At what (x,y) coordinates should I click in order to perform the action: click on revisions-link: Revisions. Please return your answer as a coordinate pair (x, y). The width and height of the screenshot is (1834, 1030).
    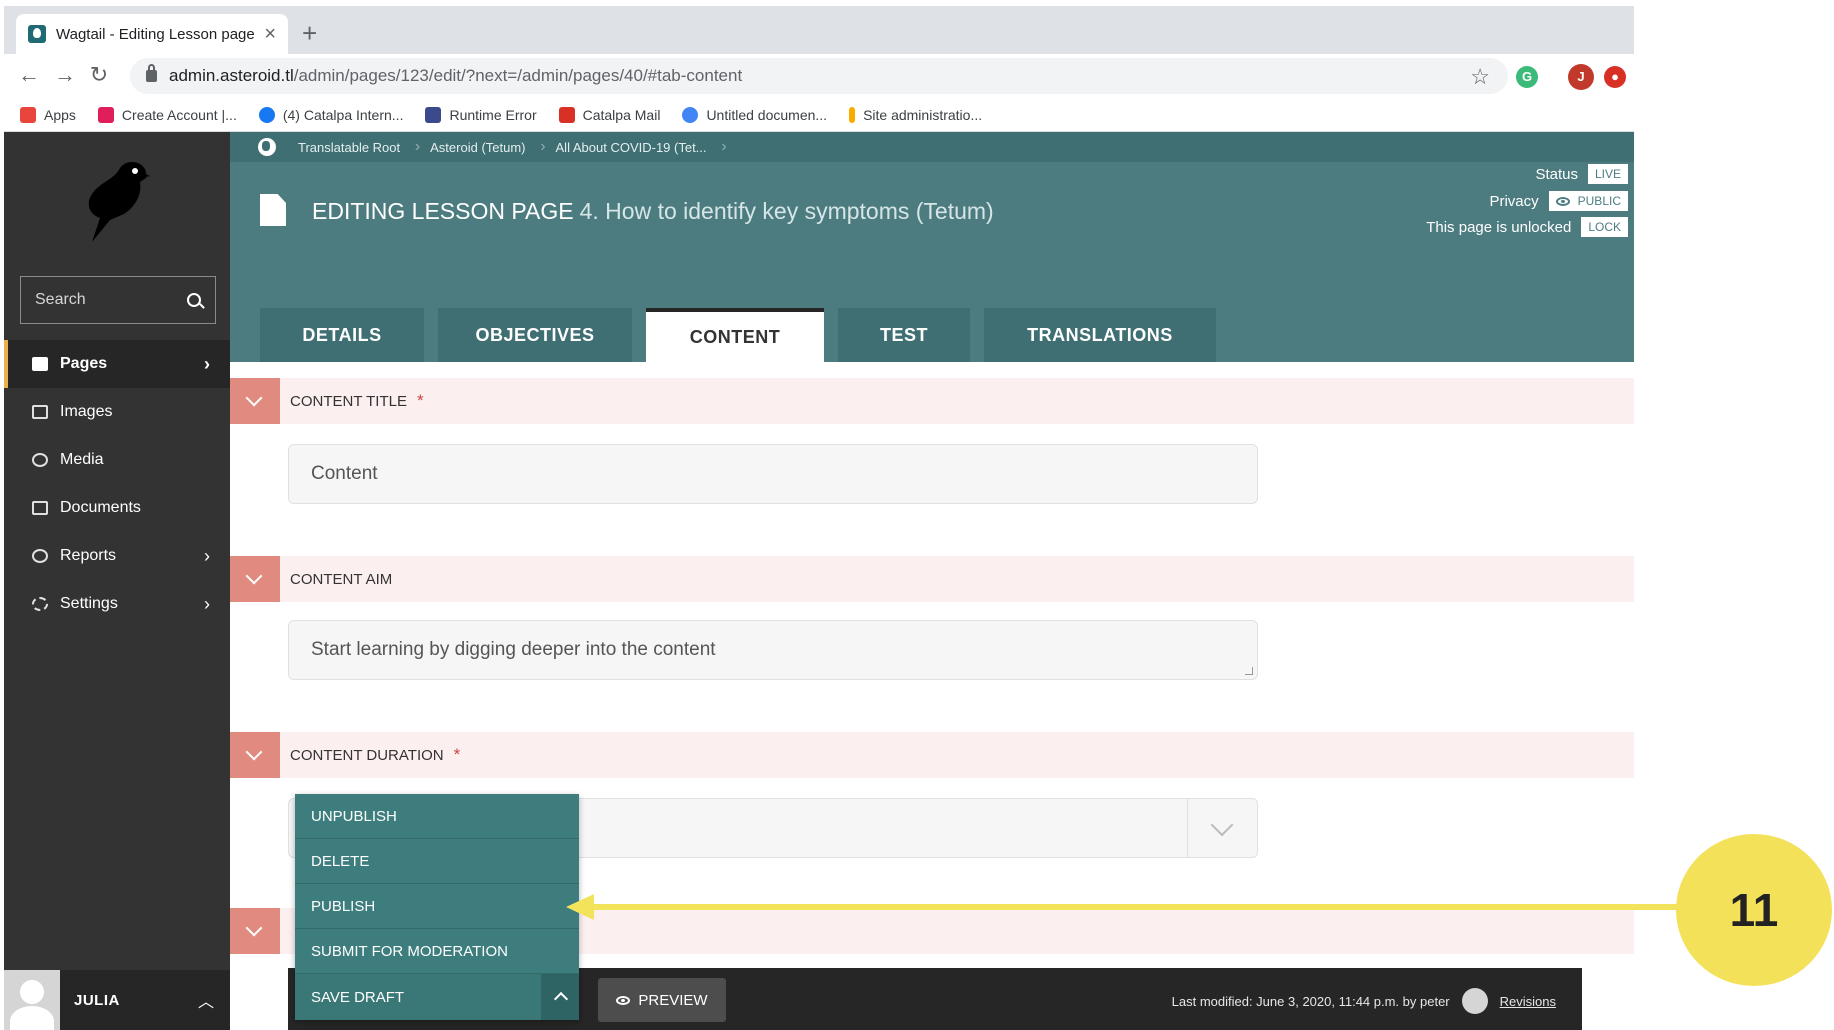
    Looking at the image, I should click on (1528, 1001).